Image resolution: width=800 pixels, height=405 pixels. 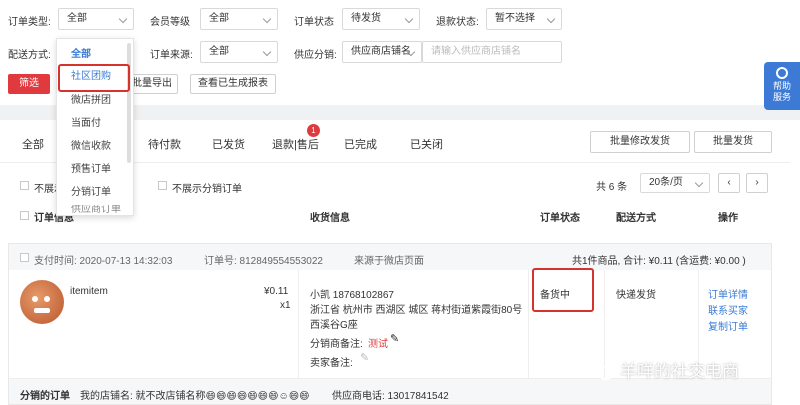 What do you see at coordinates (29, 22) in the screenshot?
I see `order-type-label: 订单类型:` at bounding box center [29, 22].